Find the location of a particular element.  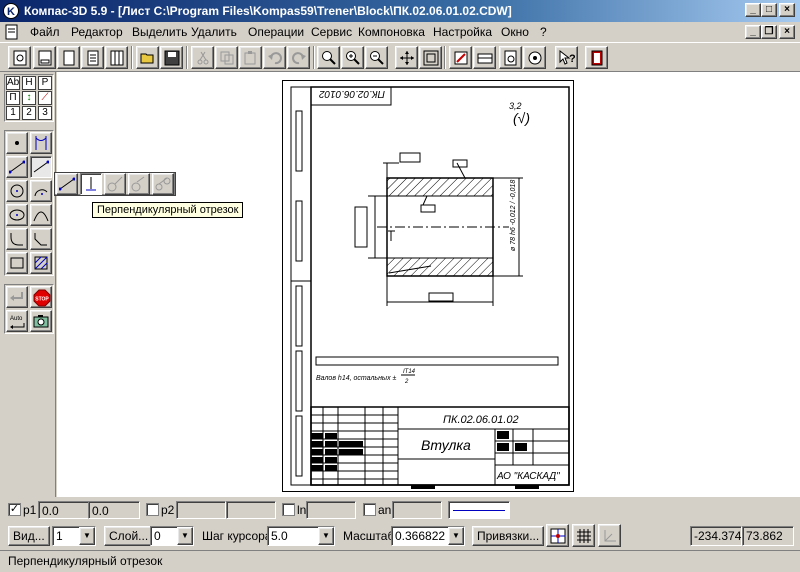

scale-combo: 0.366822 ▼ is located at coordinates (428, 536).